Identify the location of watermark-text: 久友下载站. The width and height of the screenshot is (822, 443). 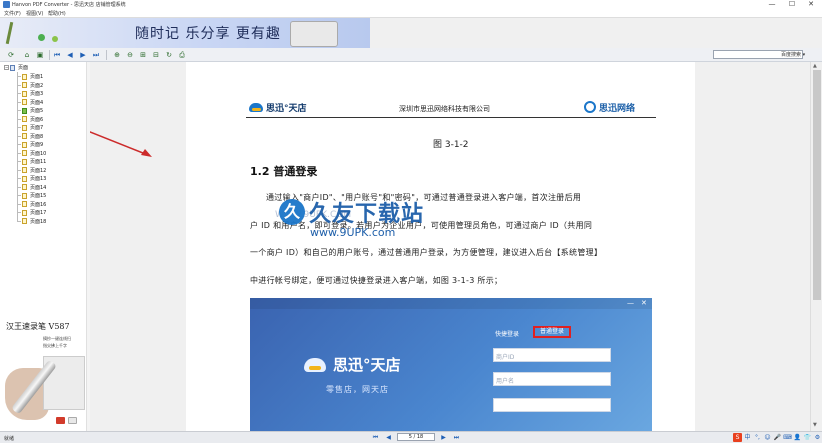
(367, 214).